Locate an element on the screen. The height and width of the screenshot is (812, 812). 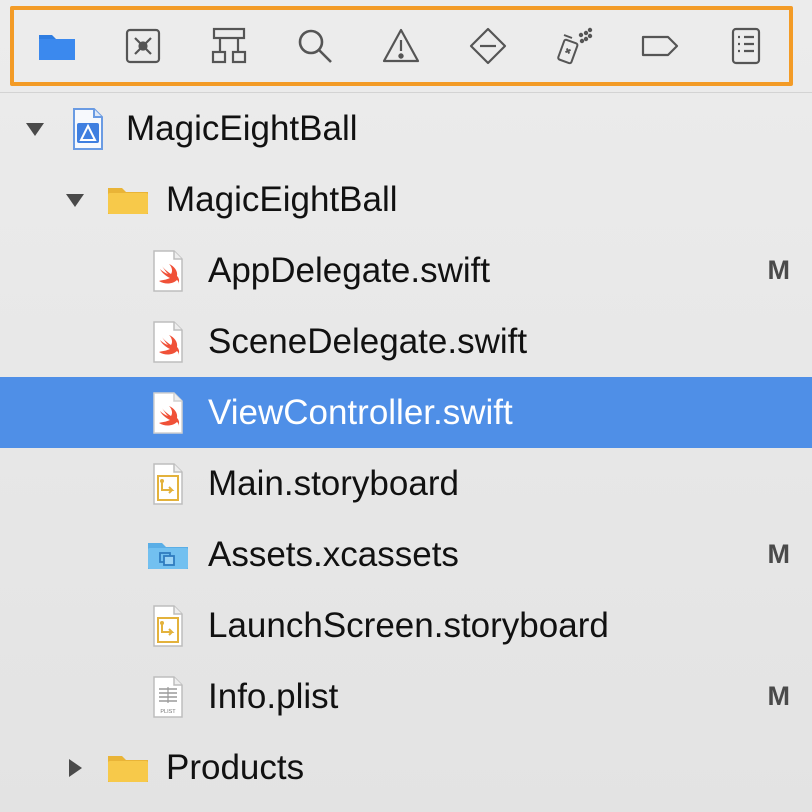
tree-row-file: LaunchScreen.storyboard is located at coordinates (406, 625).